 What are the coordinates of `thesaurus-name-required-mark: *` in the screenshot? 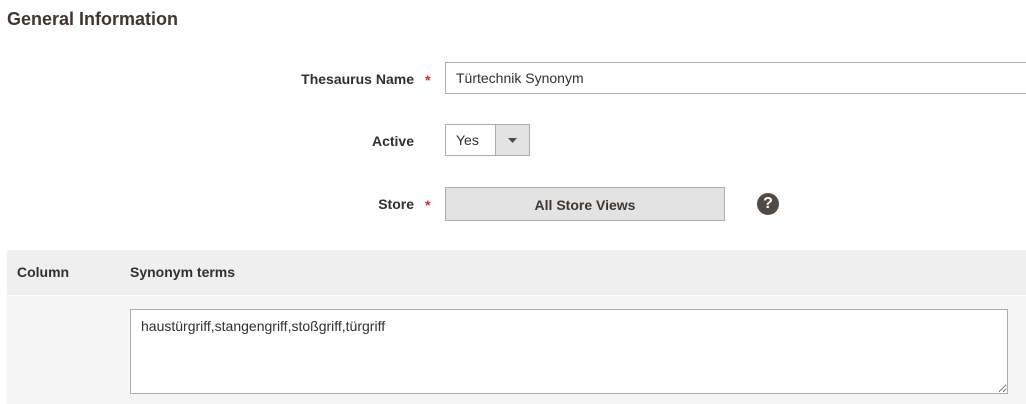 It's located at (428, 80).